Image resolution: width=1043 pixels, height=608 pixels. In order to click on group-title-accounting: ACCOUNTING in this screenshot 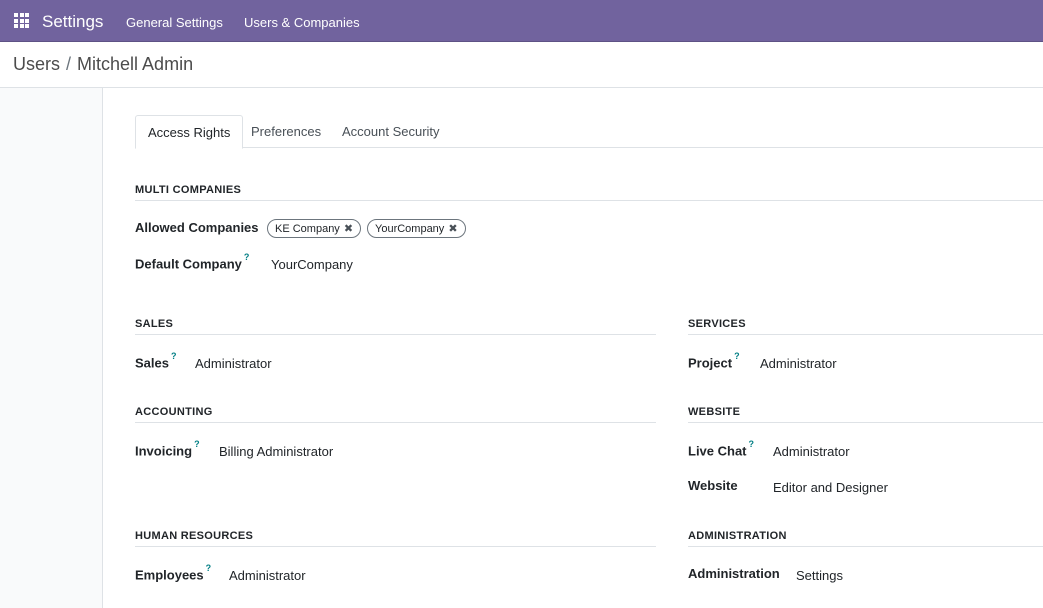, I will do `click(395, 414)`.